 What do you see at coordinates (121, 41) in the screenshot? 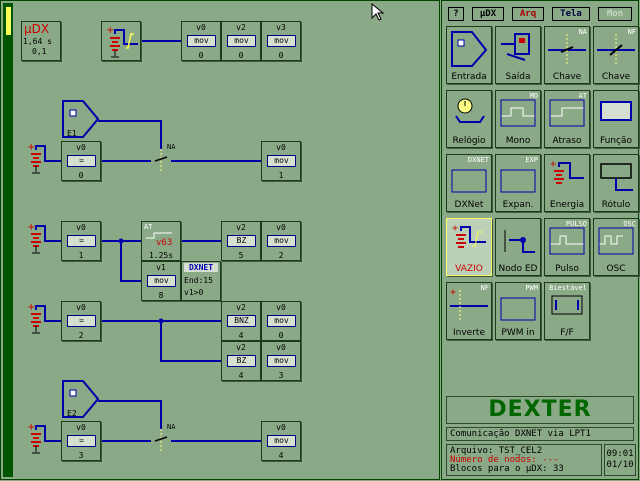
I see `energia-block: +` at bounding box center [121, 41].